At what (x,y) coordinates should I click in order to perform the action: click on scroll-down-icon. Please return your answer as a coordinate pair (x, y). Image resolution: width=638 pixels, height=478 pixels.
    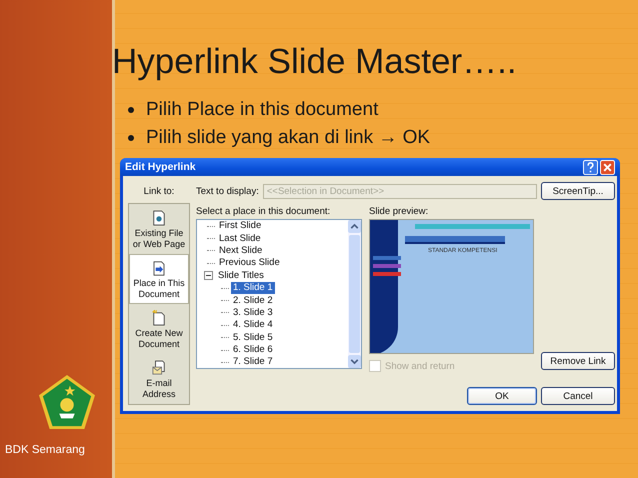
    Looking at the image, I should click on (354, 361).